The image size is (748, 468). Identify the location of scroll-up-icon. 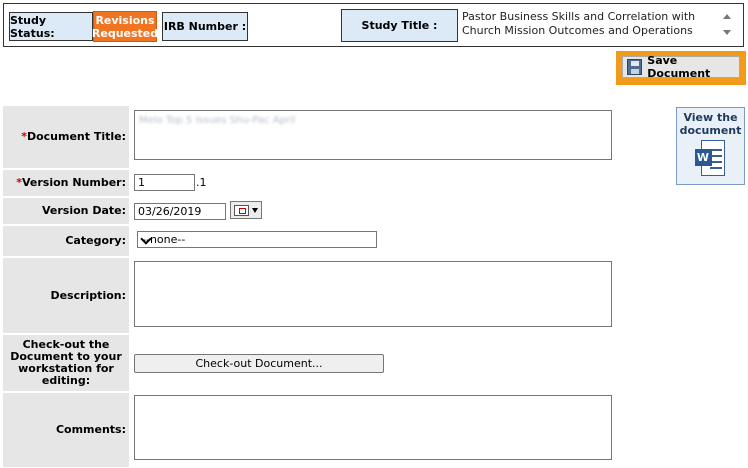
(727, 16).